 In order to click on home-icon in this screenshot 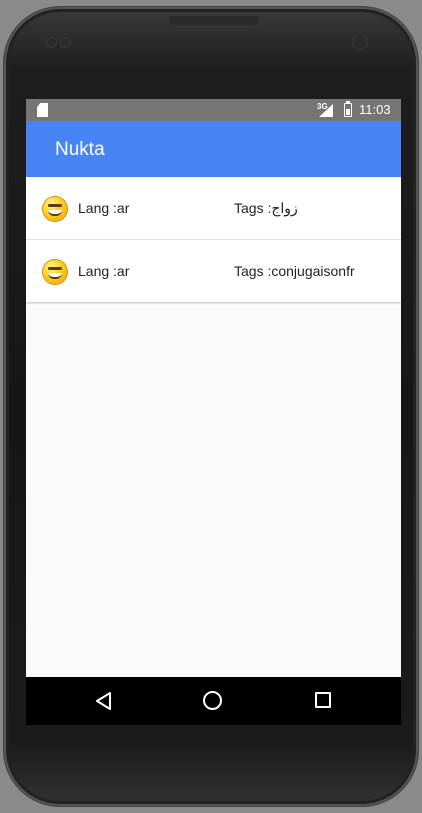, I will do `click(212, 700)`.